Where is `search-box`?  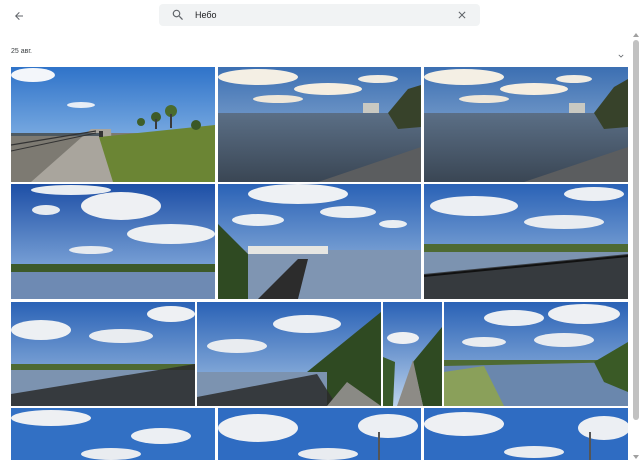 search-box is located at coordinates (319, 15).